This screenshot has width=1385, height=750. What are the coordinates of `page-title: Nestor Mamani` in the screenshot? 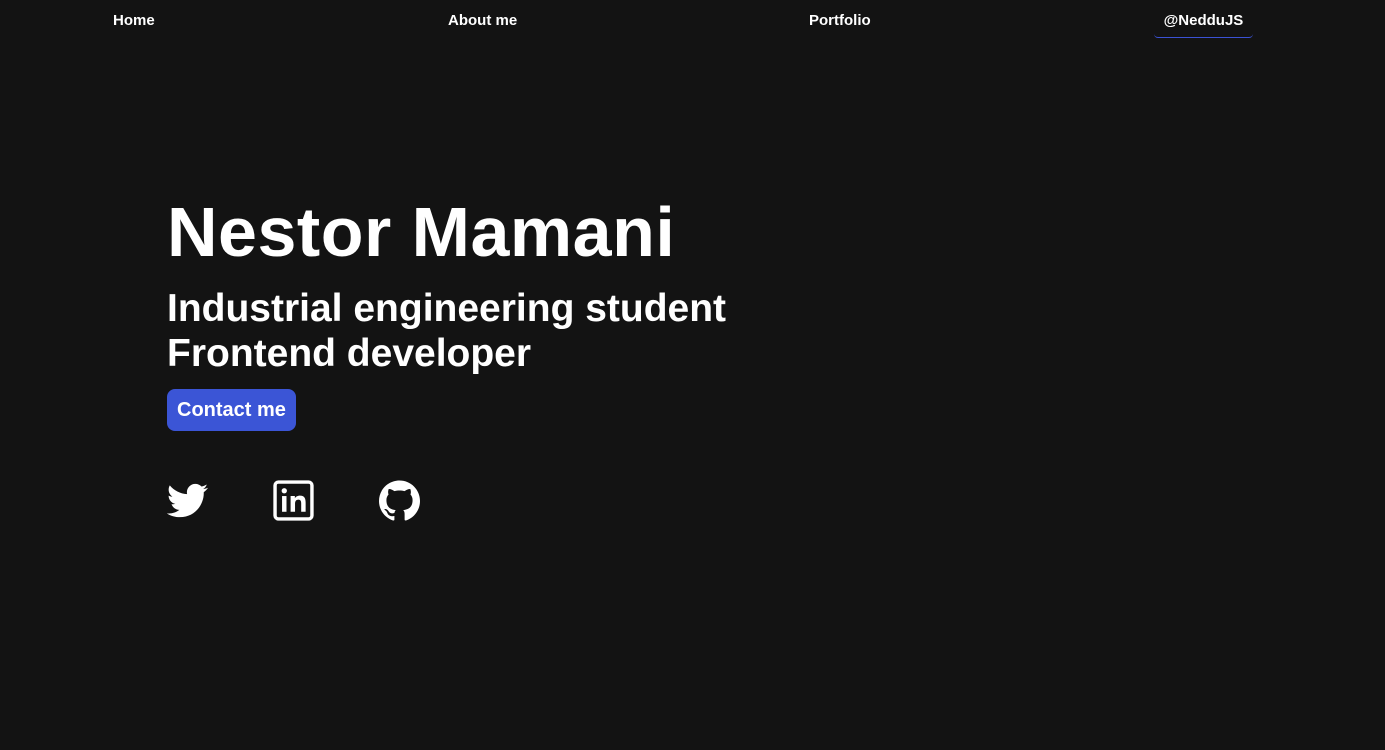 It's located at (421, 232).